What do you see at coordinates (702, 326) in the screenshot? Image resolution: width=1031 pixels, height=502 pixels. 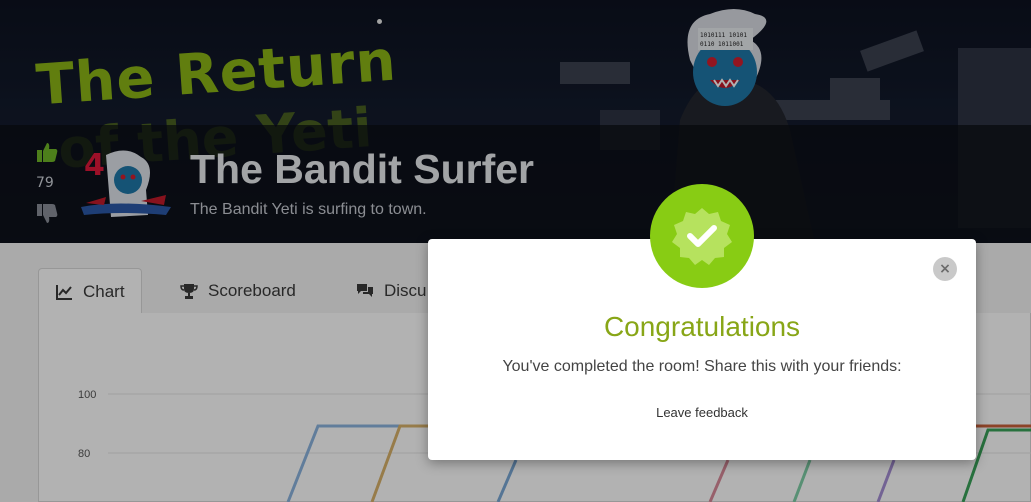 I see `modal-title: Congratulations` at bounding box center [702, 326].